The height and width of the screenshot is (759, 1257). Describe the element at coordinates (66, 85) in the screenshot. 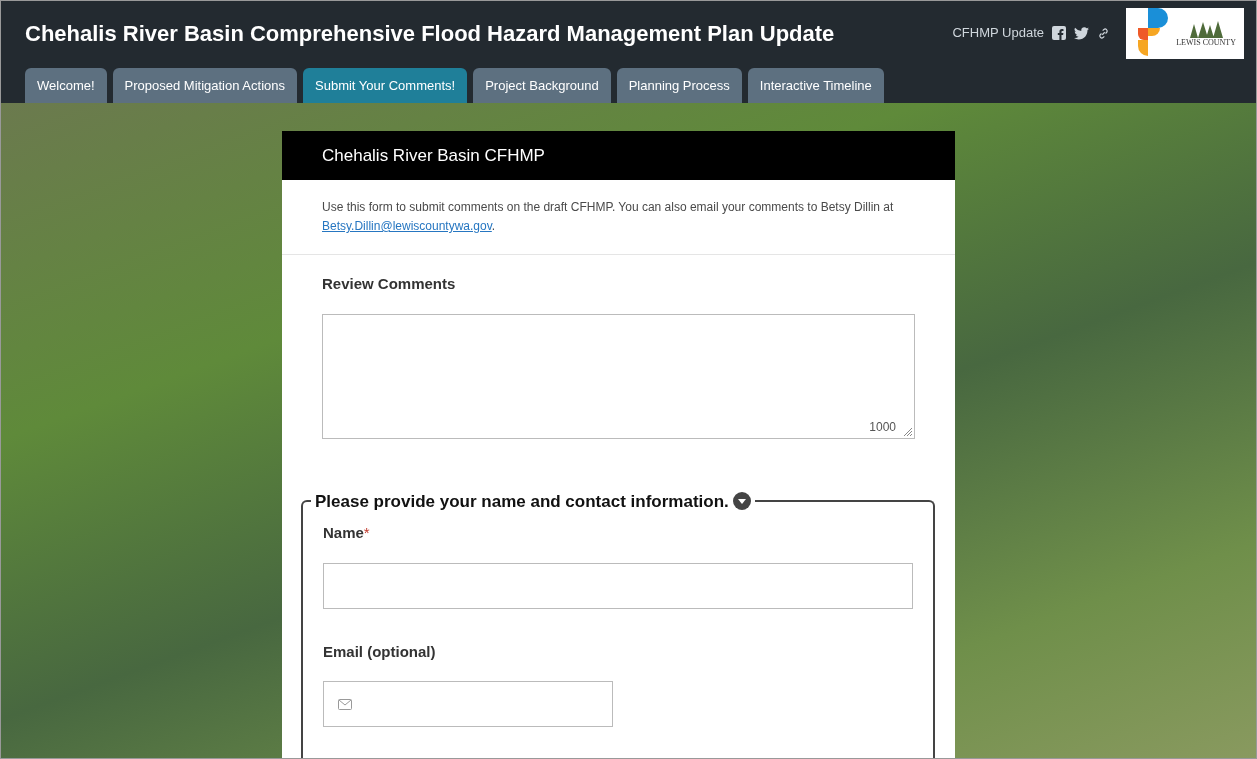

I see `nav-tab: Welcome!` at that location.